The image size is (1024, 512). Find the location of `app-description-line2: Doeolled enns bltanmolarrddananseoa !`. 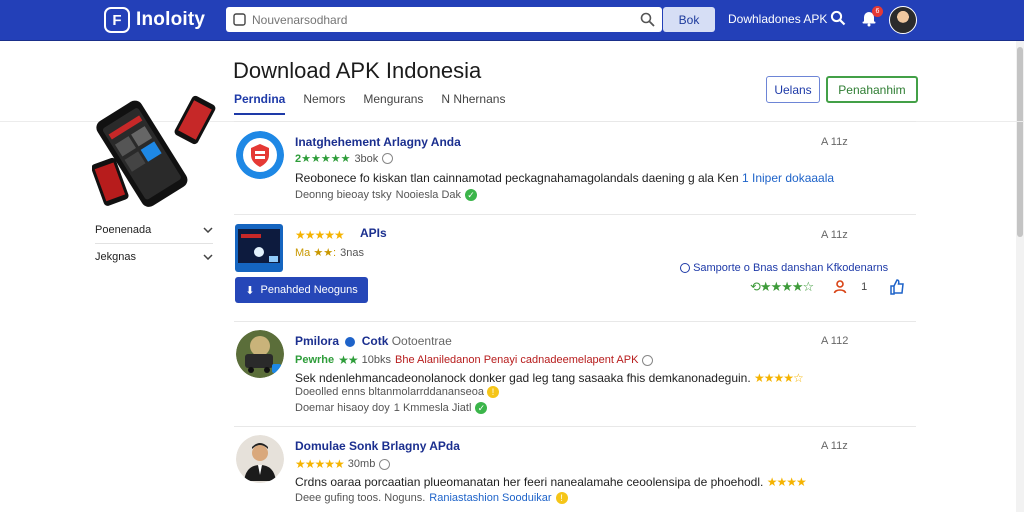

app-description-line2: Doeolled enns bltanmolarrddananseoa ! is located at coordinates (397, 392).